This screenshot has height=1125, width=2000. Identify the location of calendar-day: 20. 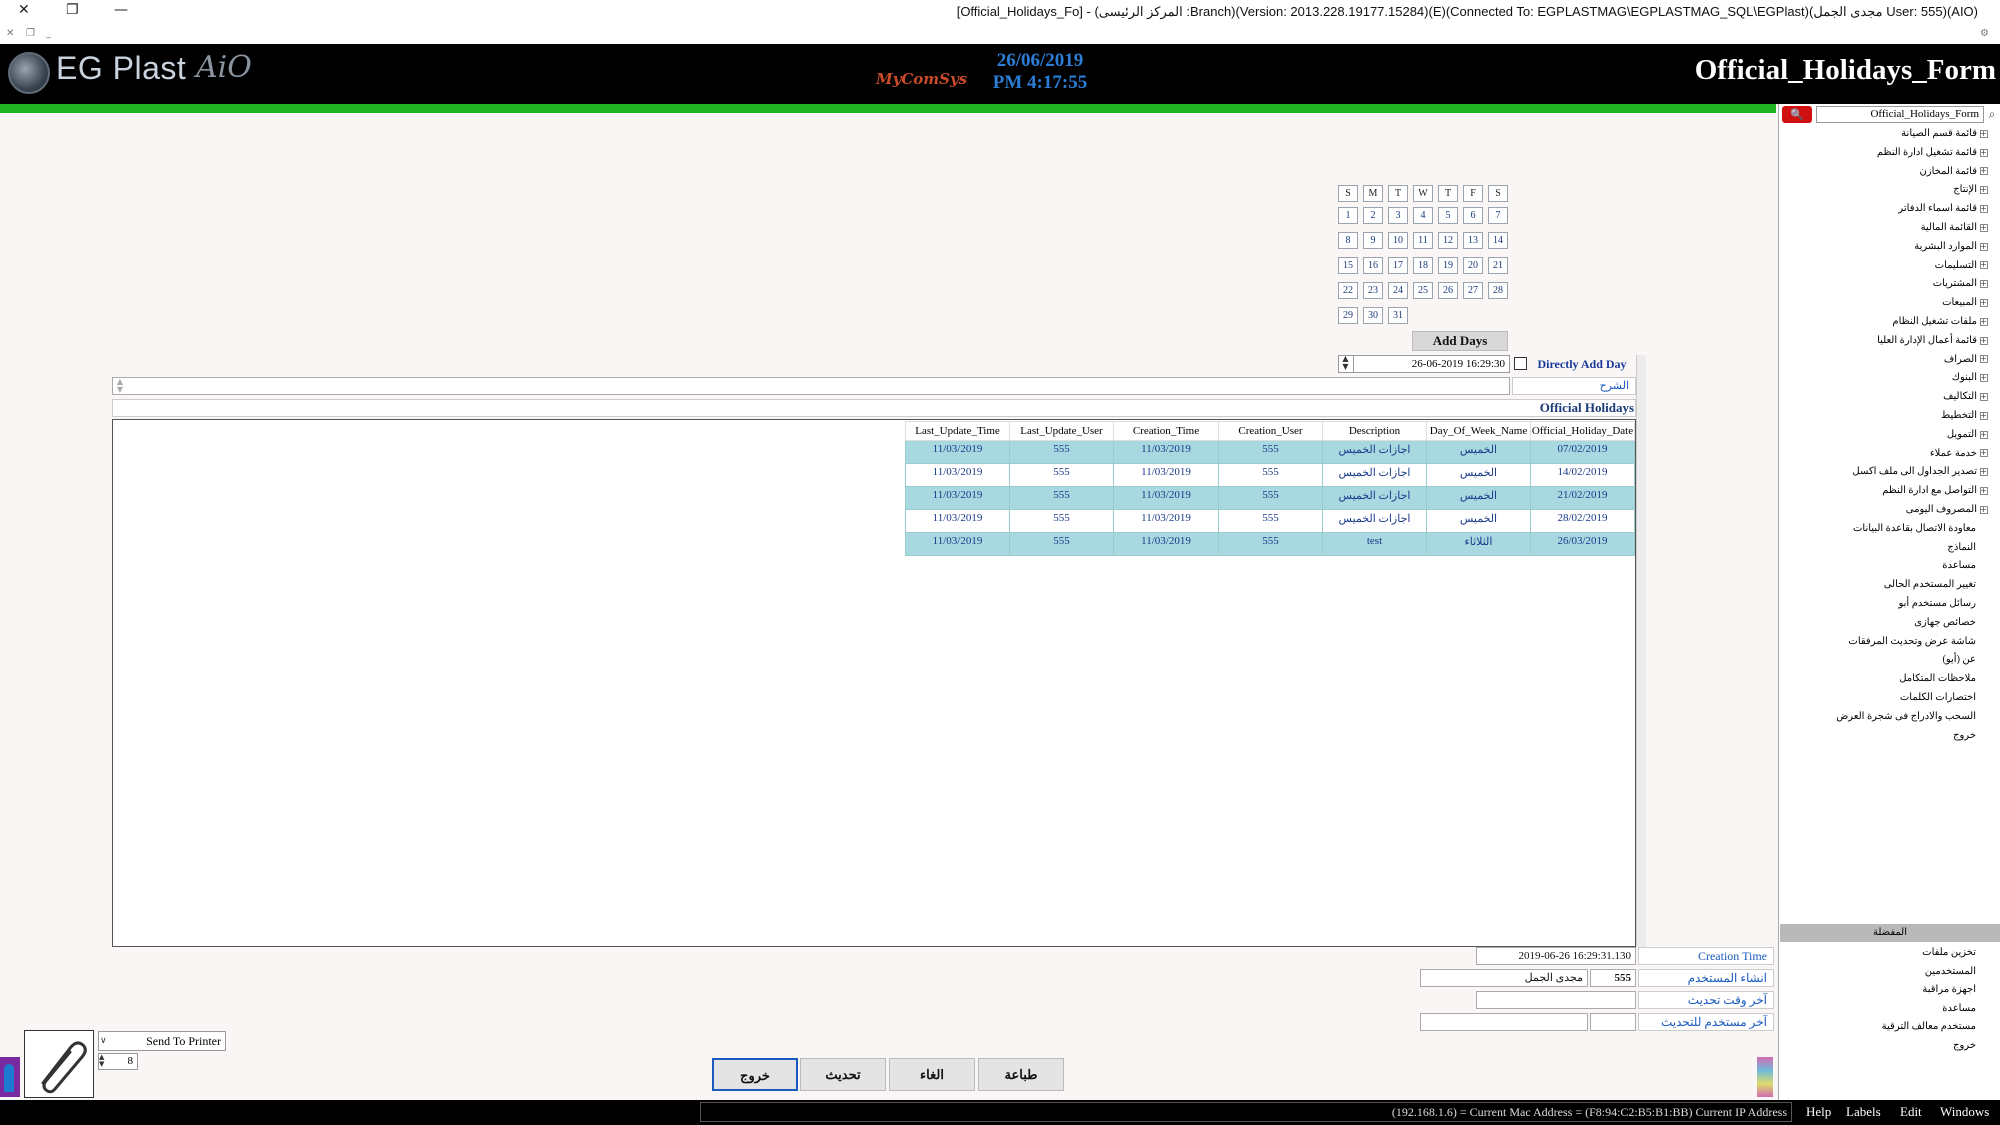
(1473, 265).